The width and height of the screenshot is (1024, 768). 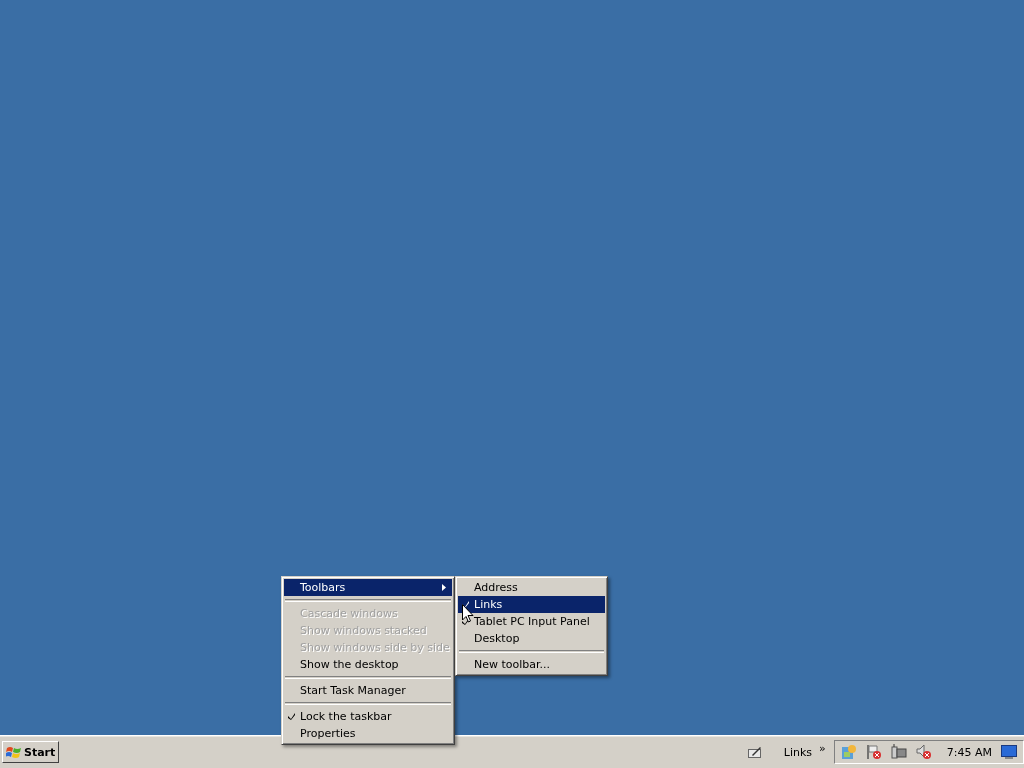 What do you see at coordinates (531, 604) in the screenshot?
I see `menu-item: Links` at bounding box center [531, 604].